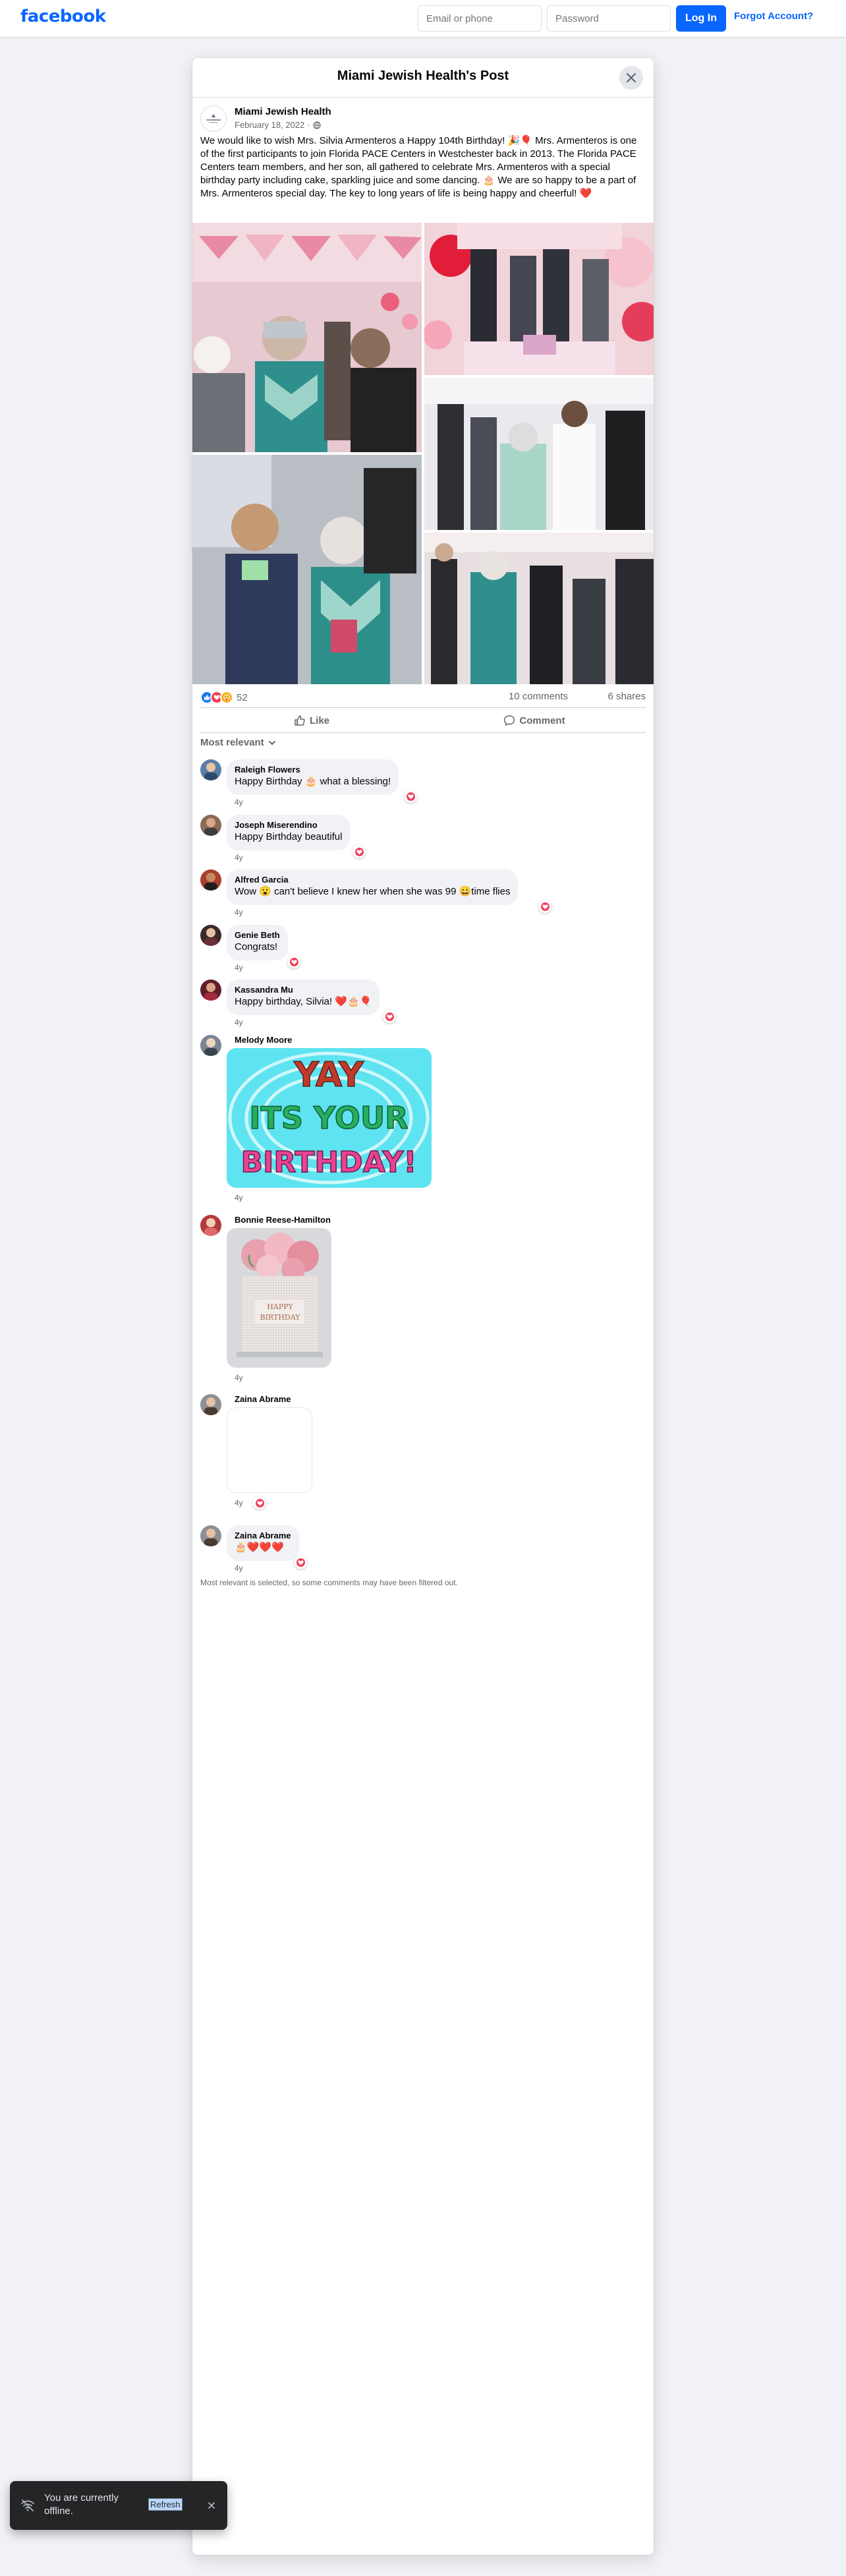  What do you see at coordinates (319, 720) in the screenshot?
I see `like-label: Like` at bounding box center [319, 720].